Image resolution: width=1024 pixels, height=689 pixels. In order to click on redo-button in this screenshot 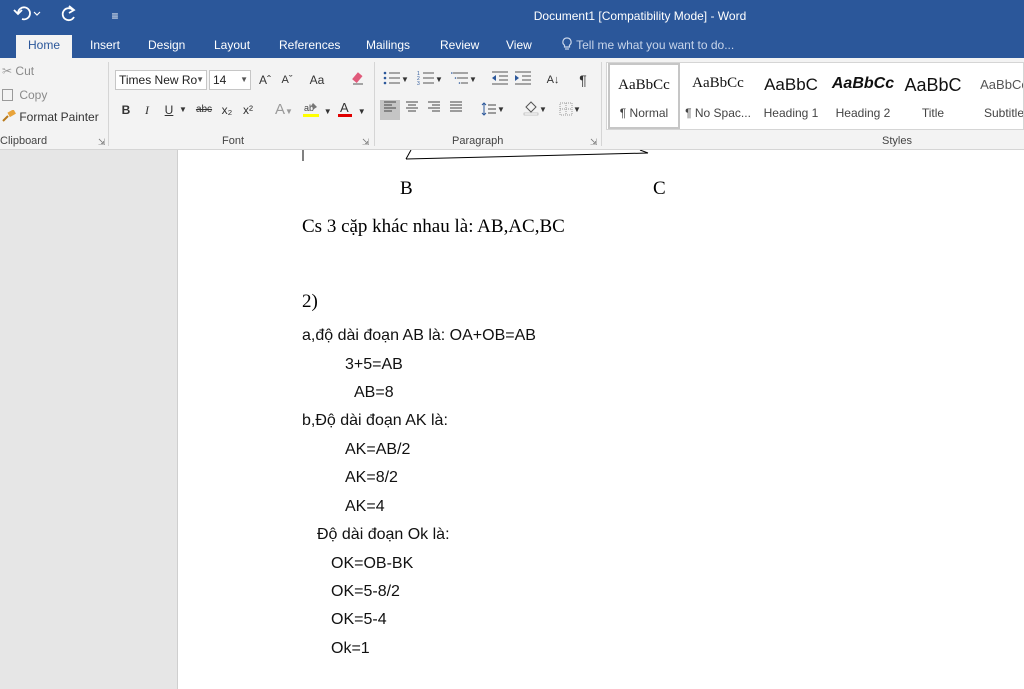, I will do `click(69, 16)`.